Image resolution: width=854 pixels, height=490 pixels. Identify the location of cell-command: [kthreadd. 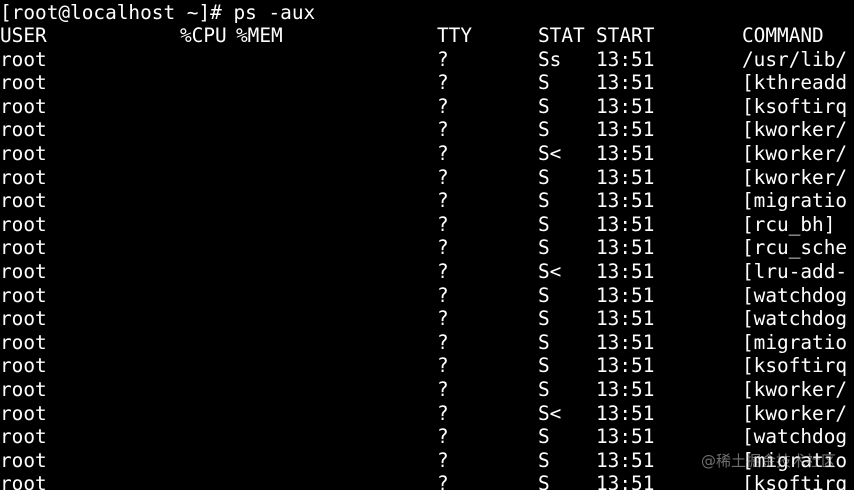
(795, 83).